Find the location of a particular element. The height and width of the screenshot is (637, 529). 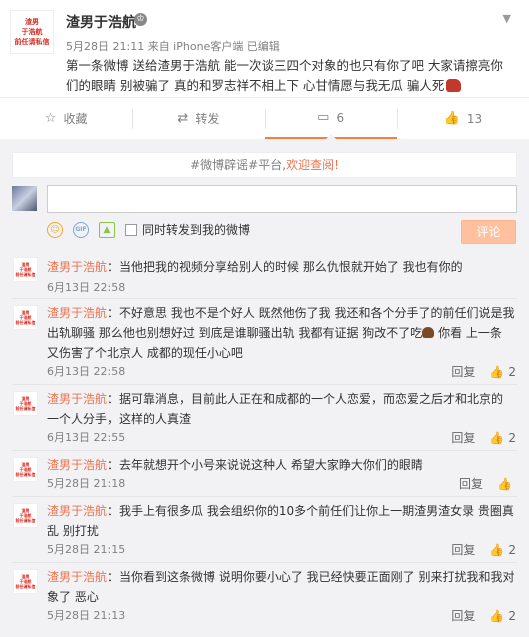

comment-time: 5月28日 21:13 is located at coordinates (86, 615).